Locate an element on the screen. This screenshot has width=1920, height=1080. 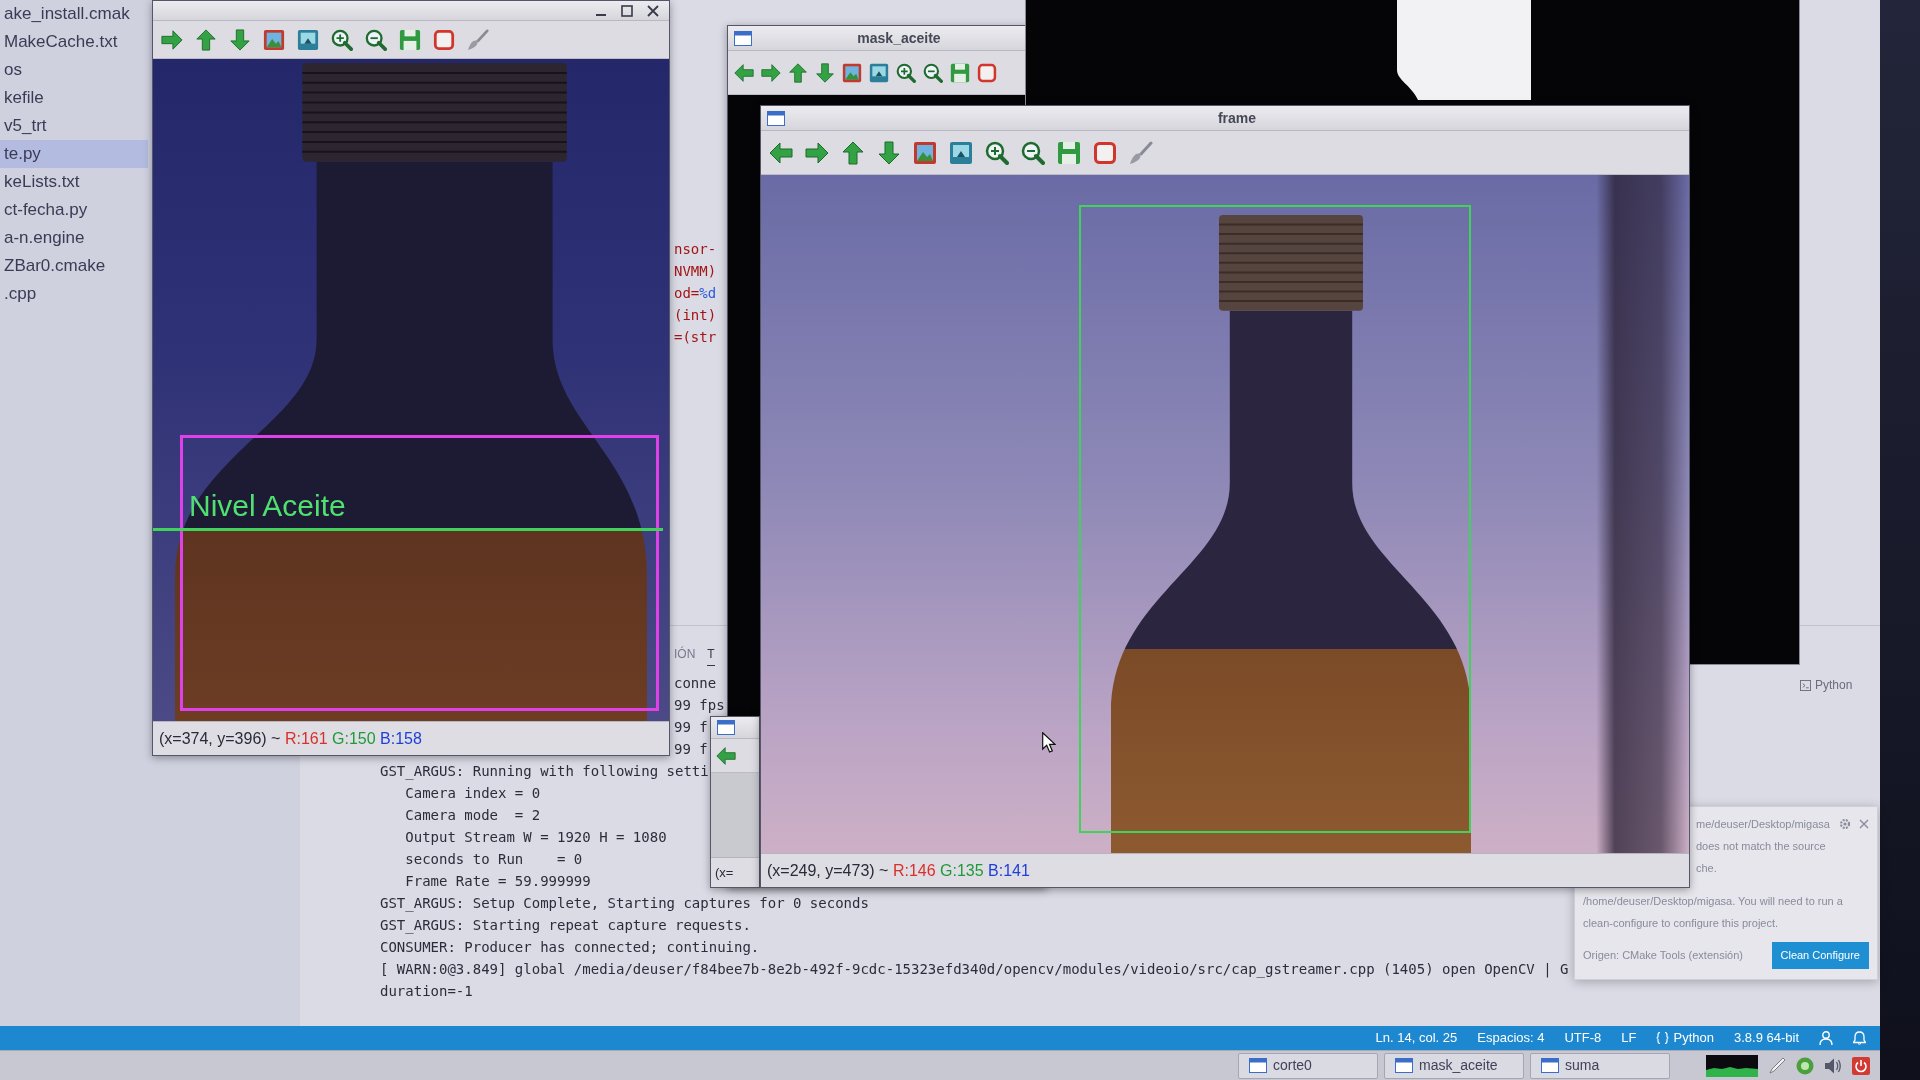
notification-source: Origen: CMake Tools (extensión) is located at coordinates (1663, 955).